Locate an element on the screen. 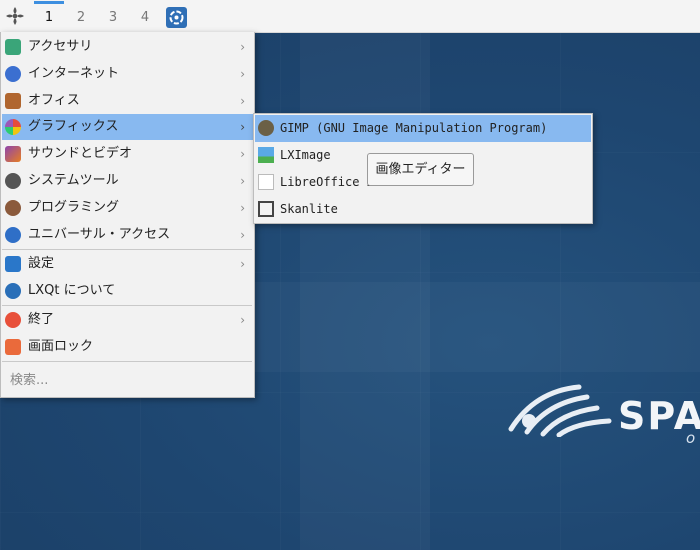  graphics-icon is located at coordinates (13, 127).